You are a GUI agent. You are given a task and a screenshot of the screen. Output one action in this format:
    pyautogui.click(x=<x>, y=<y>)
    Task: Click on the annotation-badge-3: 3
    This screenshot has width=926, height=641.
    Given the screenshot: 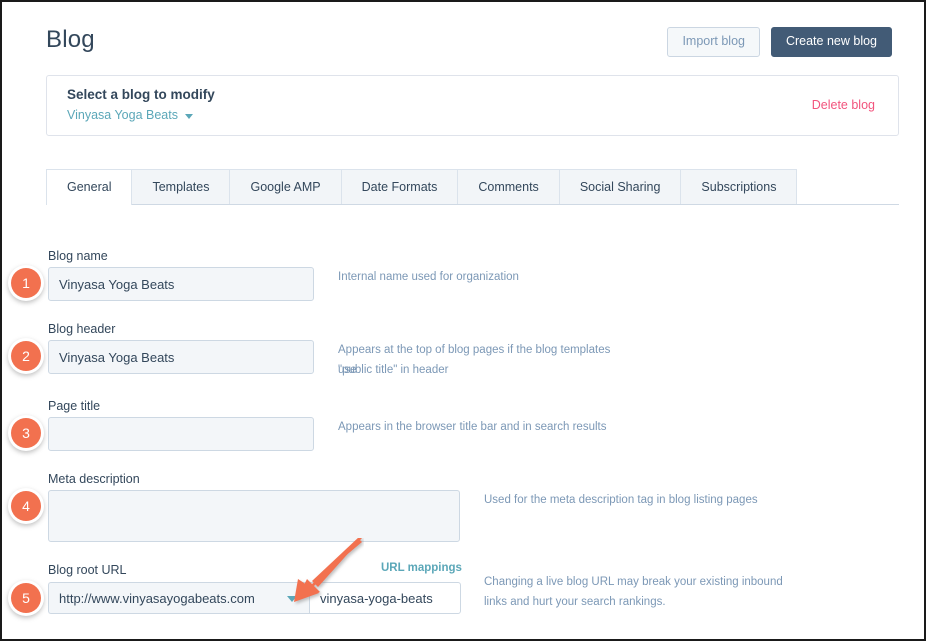 What is the action you would take?
    pyautogui.click(x=26, y=433)
    